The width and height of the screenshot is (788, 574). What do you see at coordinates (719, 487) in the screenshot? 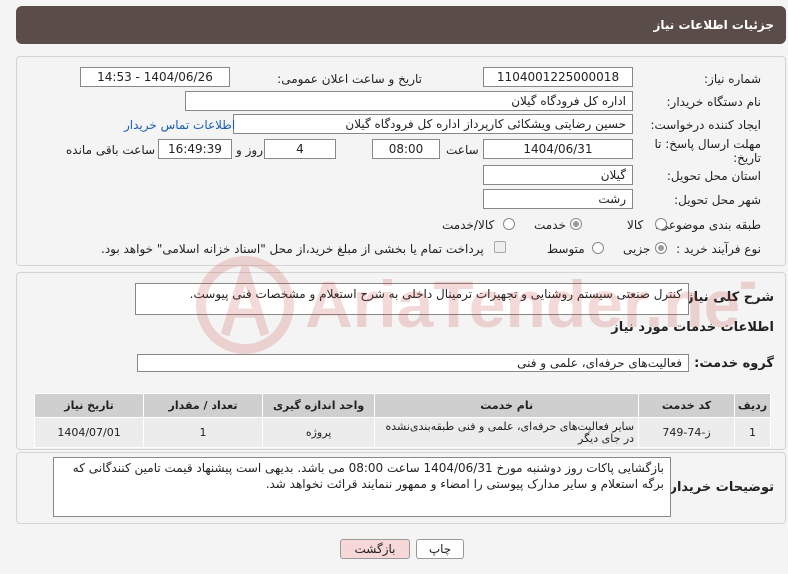
I see `buyer-notes-label: توضیحات خریدار:` at bounding box center [719, 487].